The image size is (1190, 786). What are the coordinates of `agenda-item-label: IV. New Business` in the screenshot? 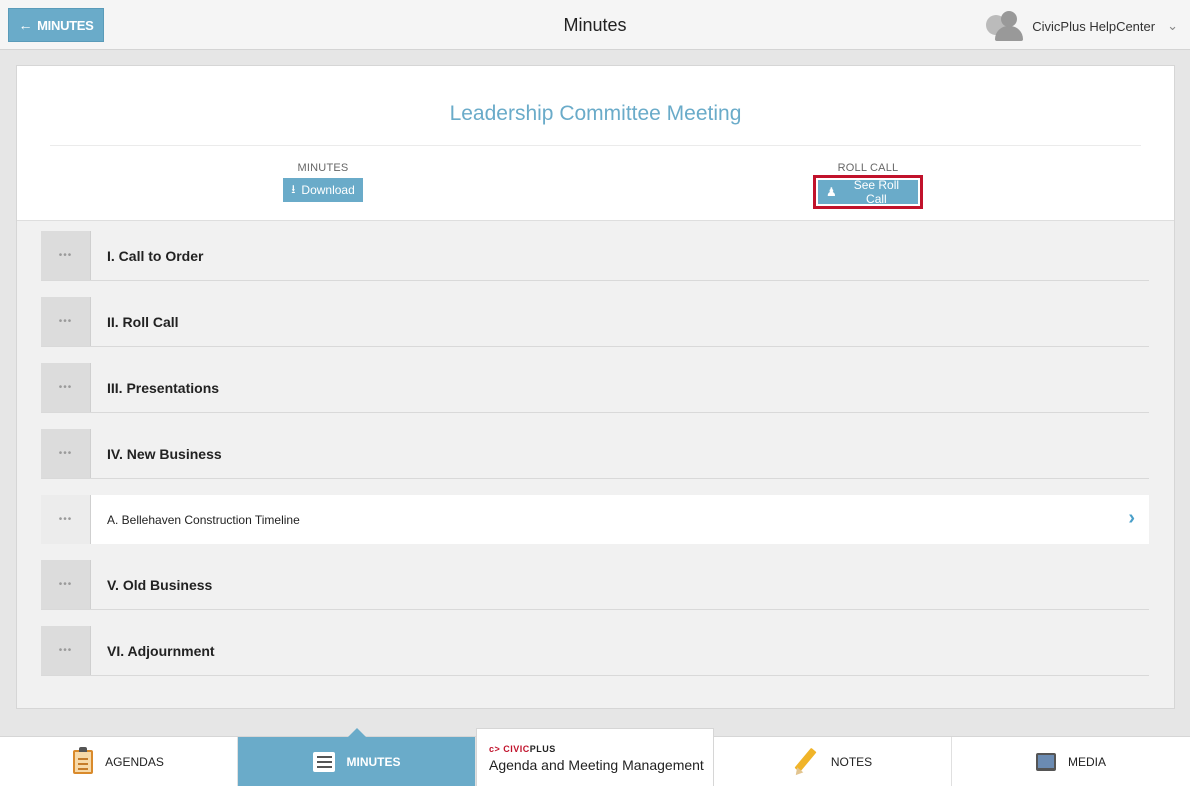 It's located at (164, 453).